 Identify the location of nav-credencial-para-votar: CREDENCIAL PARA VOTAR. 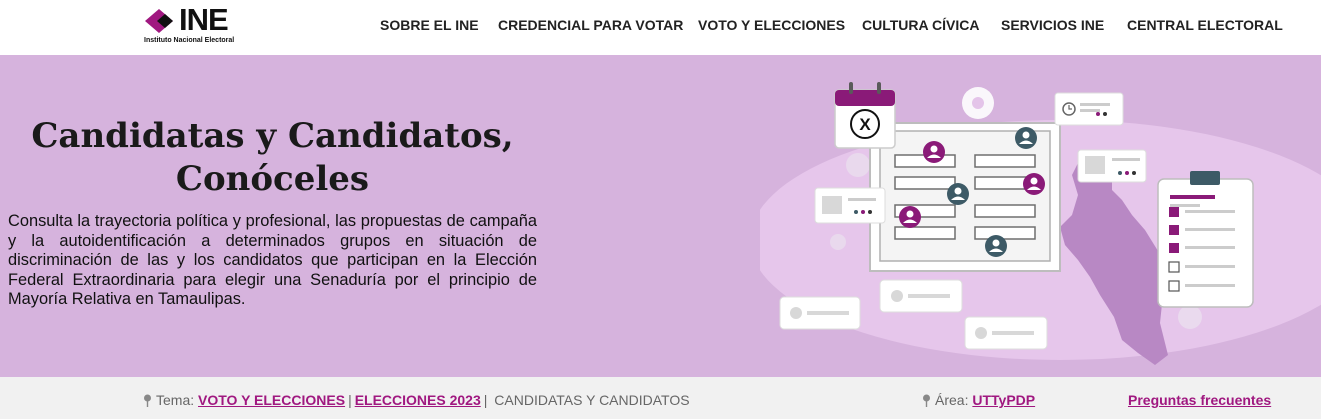
(590, 25).